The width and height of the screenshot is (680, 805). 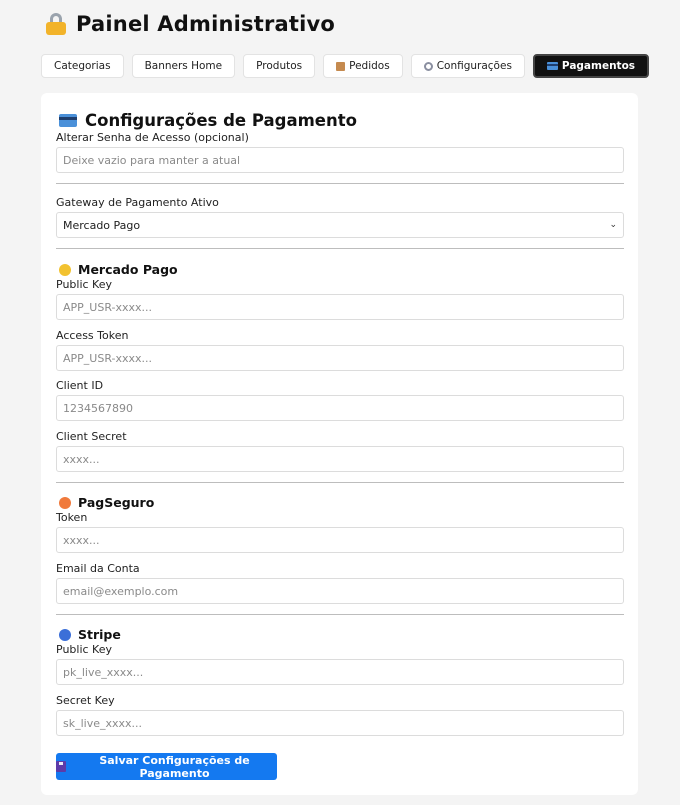 What do you see at coordinates (65, 634) in the screenshot?
I see `blue-circle-icon` at bounding box center [65, 634].